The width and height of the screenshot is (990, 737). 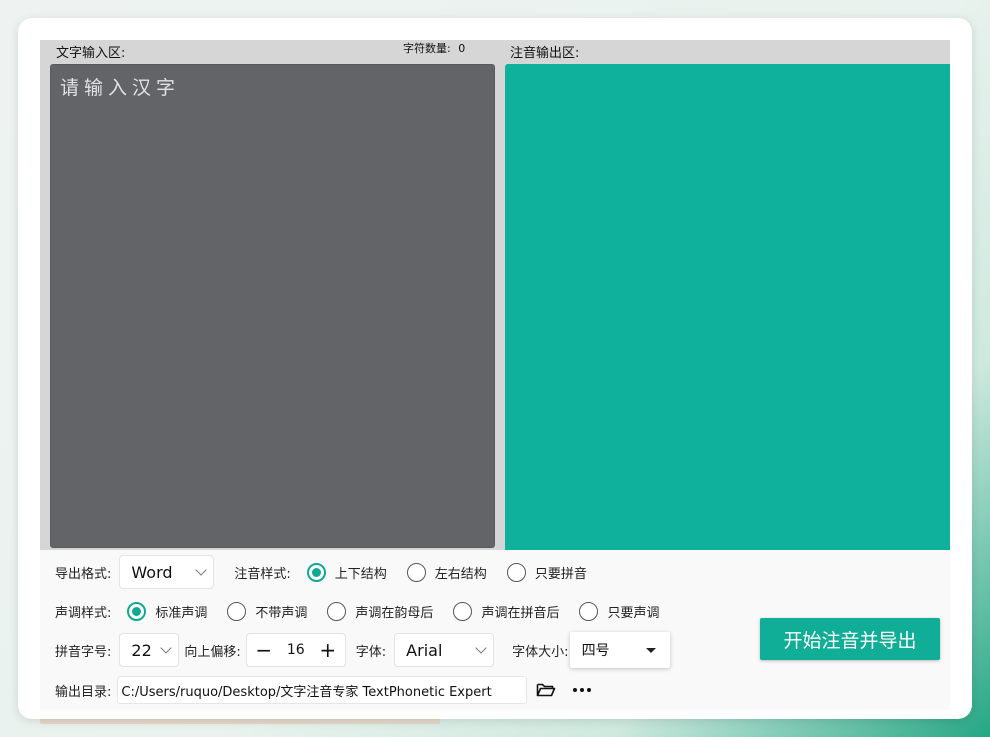 What do you see at coordinates (152, 572) in the screenshot?
I see `export-format-value: Word` at bounding box center [152, 572].